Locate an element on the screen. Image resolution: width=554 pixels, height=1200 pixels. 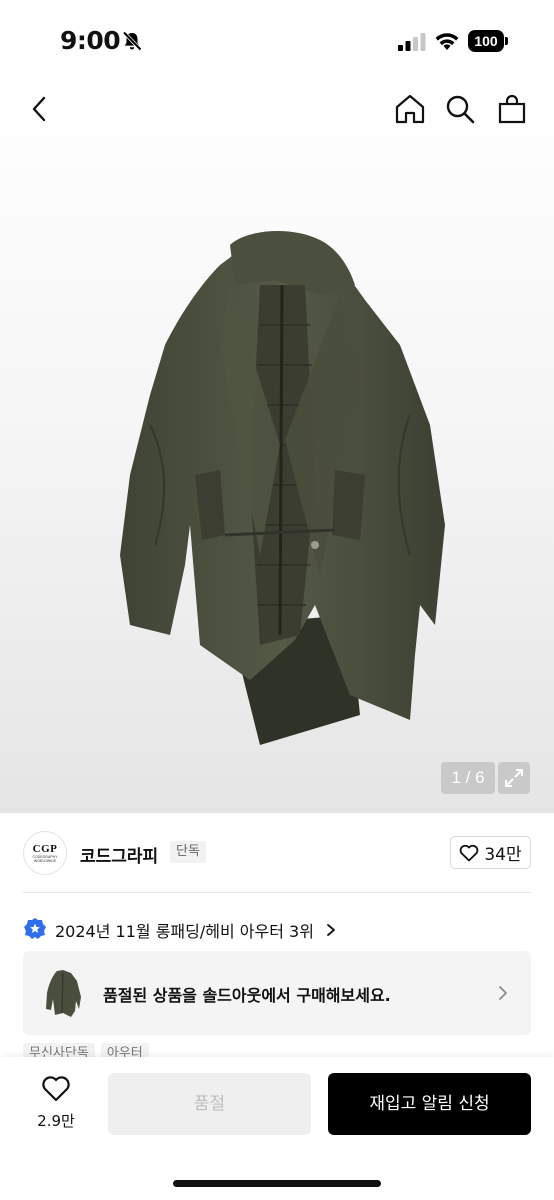
brand-logo: CGP CODEGRAPHY WORLDWIDE is located at coordinates (45, 853).